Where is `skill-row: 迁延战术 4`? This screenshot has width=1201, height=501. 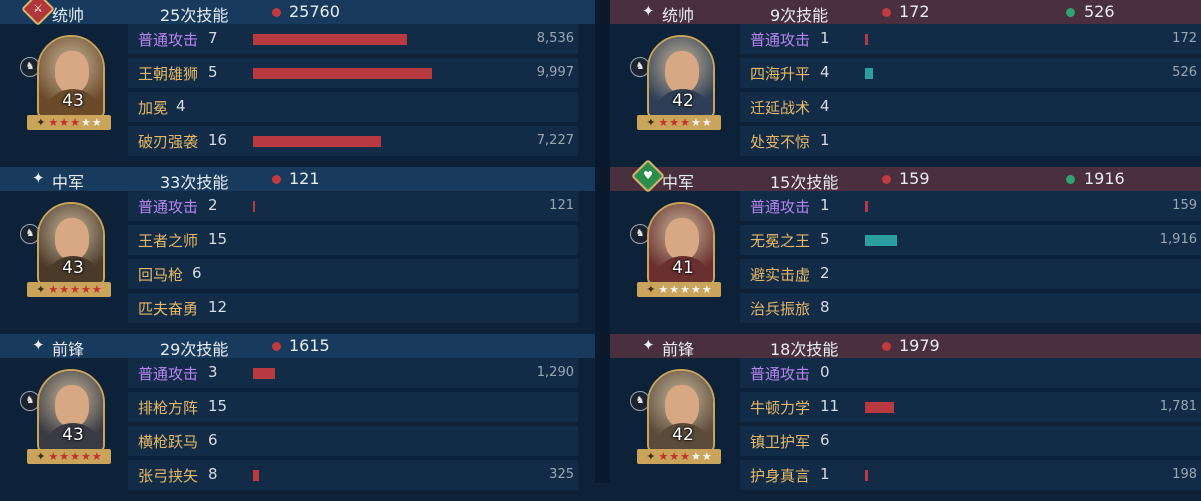 skill-row: 迁延战术 4 is located at coordinates (970, 107).